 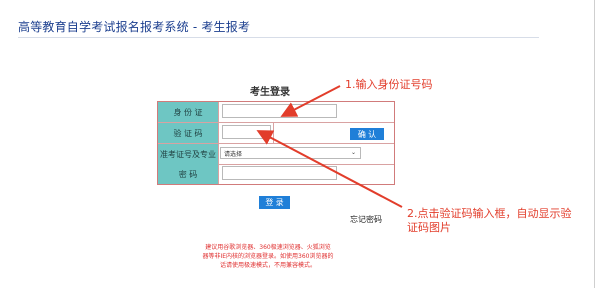 I want to click on login-form: 身 份 证 验 证 码 确 认 准考证号及专业 请选择 ⌄ 密 码, so click(x=276, y=143).